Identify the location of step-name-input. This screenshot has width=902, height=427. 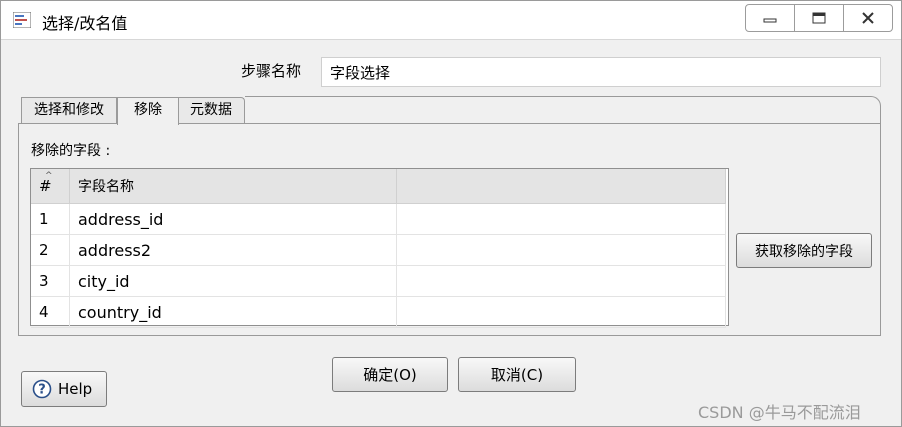
(601, 72).